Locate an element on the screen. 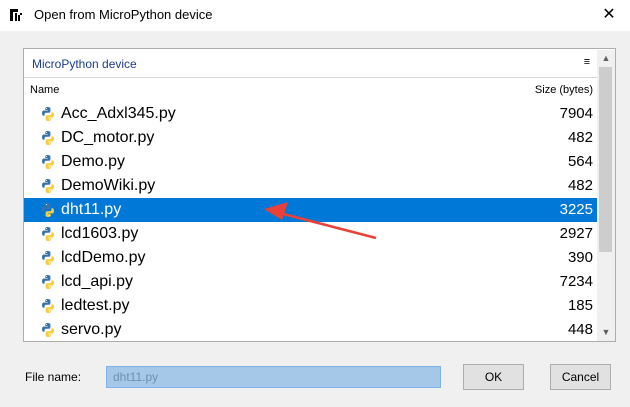 The width and height of the screenshot is (630, 407). file-row: servo.py 448 is located at coordinates (310, 330).